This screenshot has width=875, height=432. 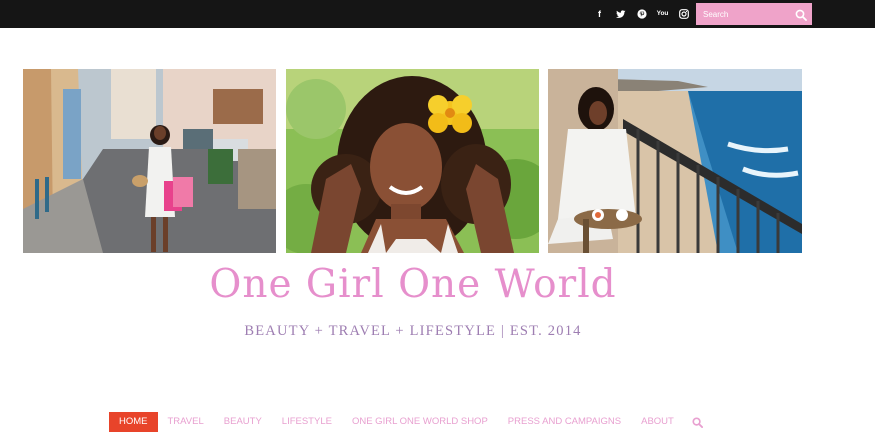 I want to click on search-box, so click(x=754, y=14).